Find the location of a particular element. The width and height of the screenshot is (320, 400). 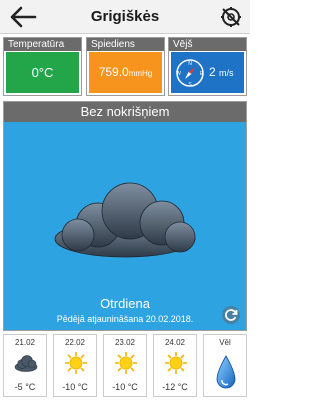

forecast-temp: -12 °C is located at coordinates (175, 387).